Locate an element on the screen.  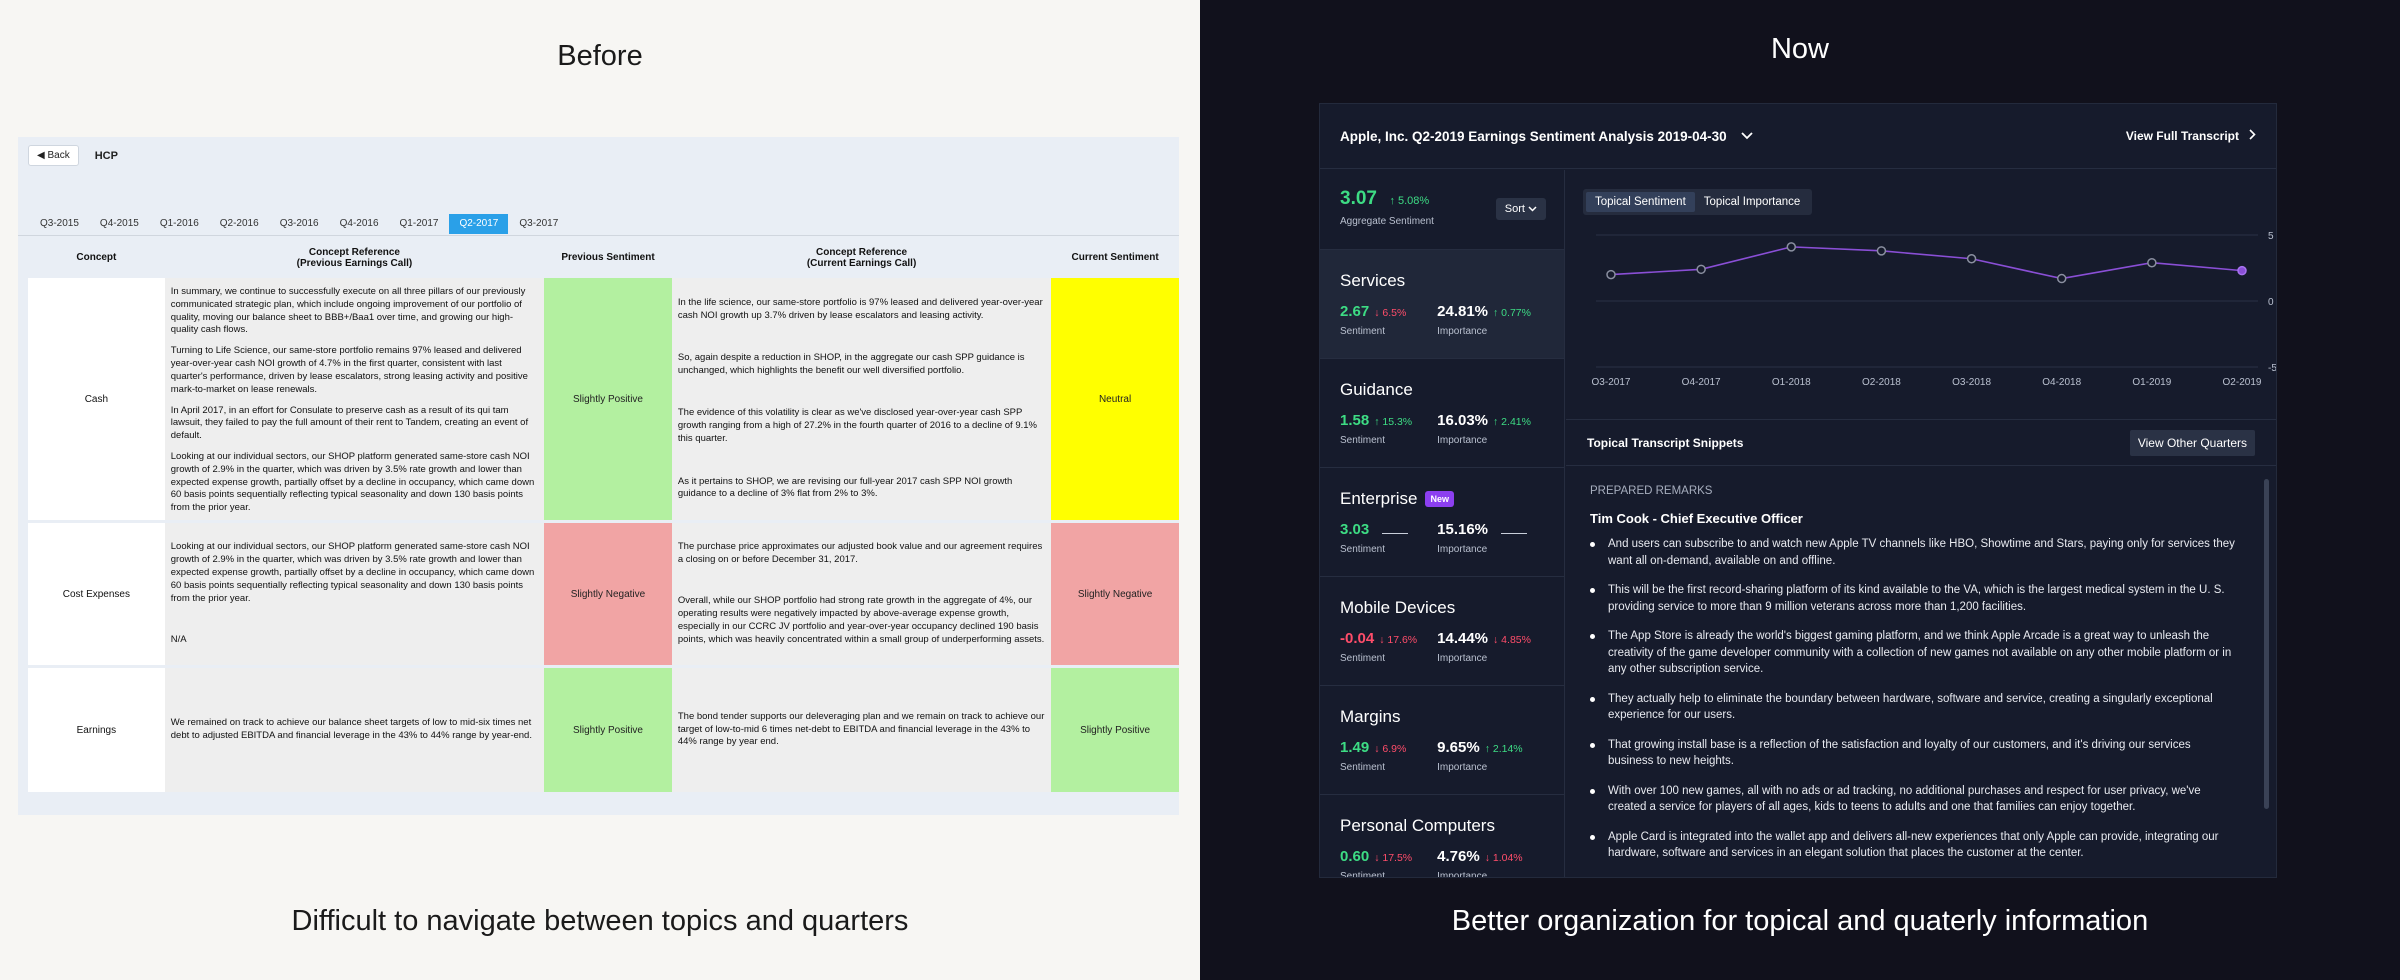
importance-delta: ↑ 2.41% is located at coordinates (1512, 422).